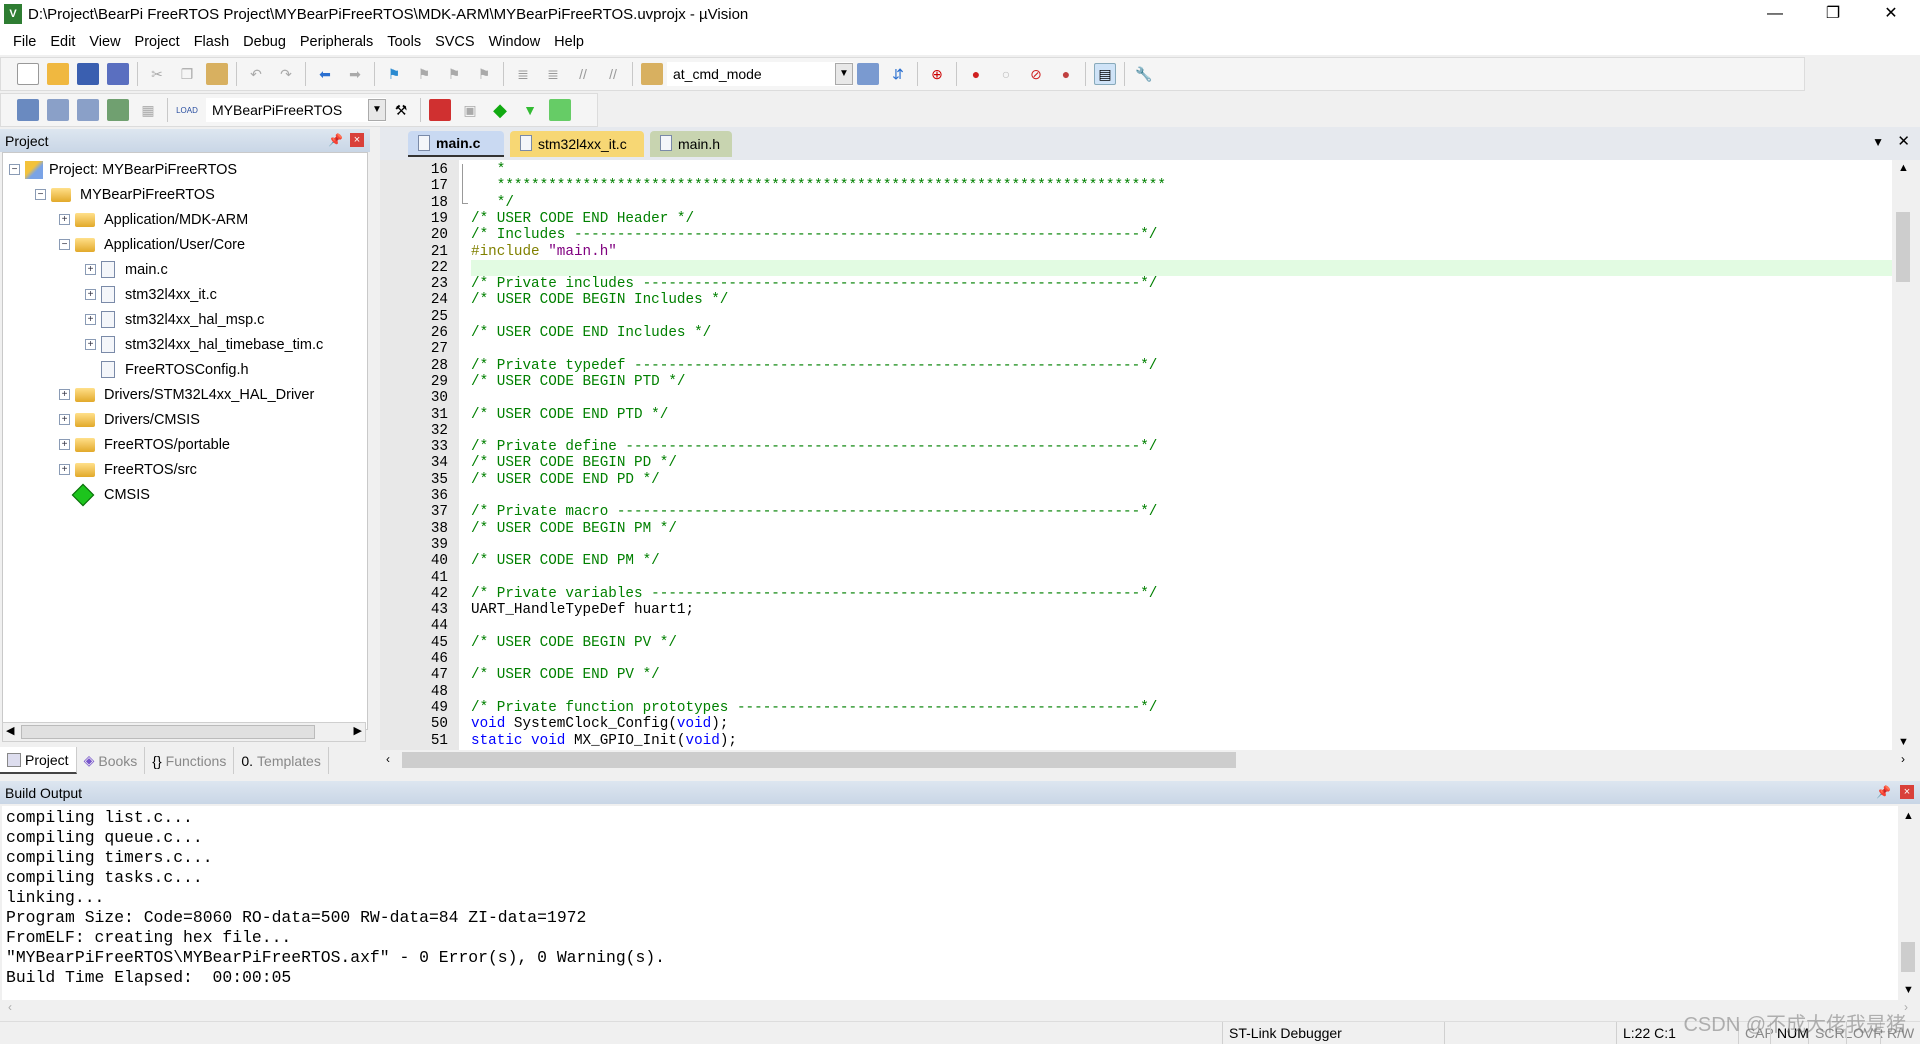  What do you see at coordinates (1903, 455) in the screenshot?
I see `editor-vertical-scrollbar: ▲ ▼` at bounding box center [1903, 455].